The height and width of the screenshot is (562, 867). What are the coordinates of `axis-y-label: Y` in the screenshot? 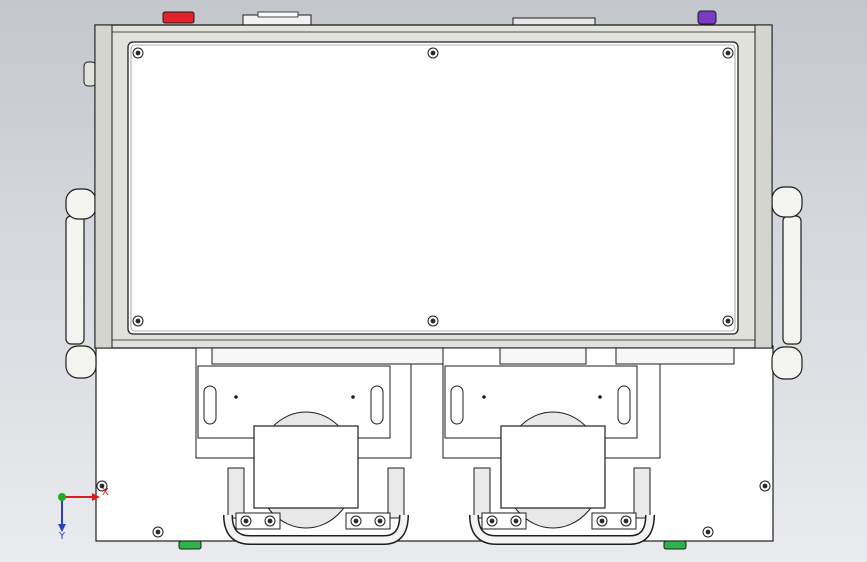 It's located at (62, 536).